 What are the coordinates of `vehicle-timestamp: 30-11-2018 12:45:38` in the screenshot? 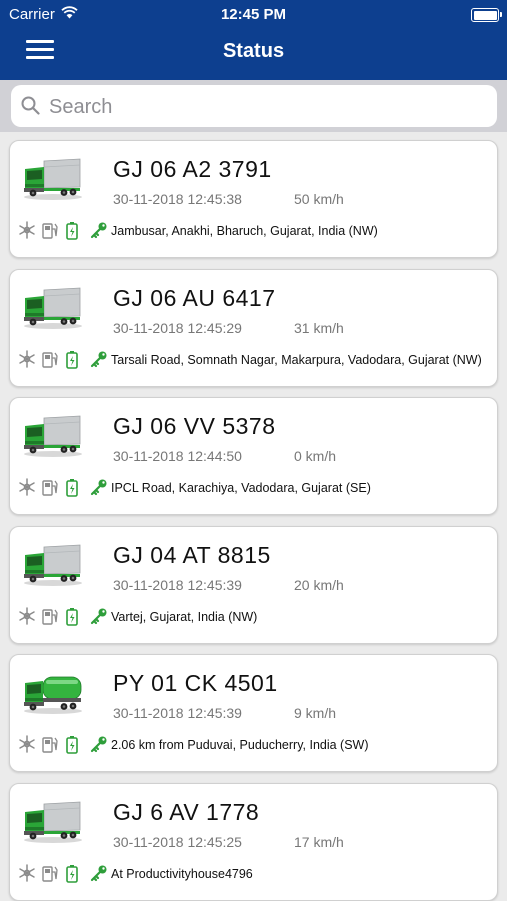 It's located at (177, 199).